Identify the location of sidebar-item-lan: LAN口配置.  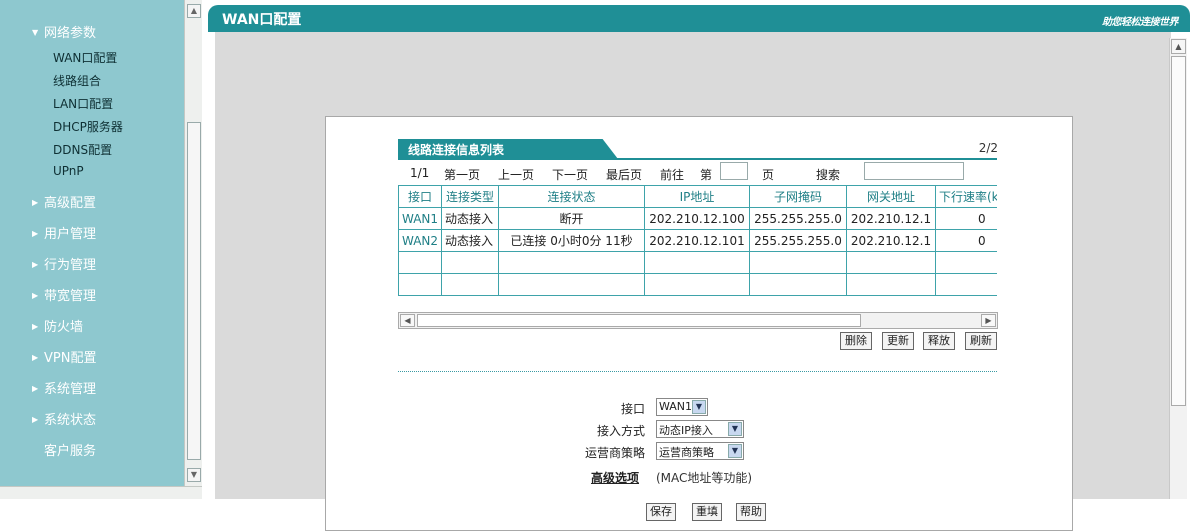
(83, 103).